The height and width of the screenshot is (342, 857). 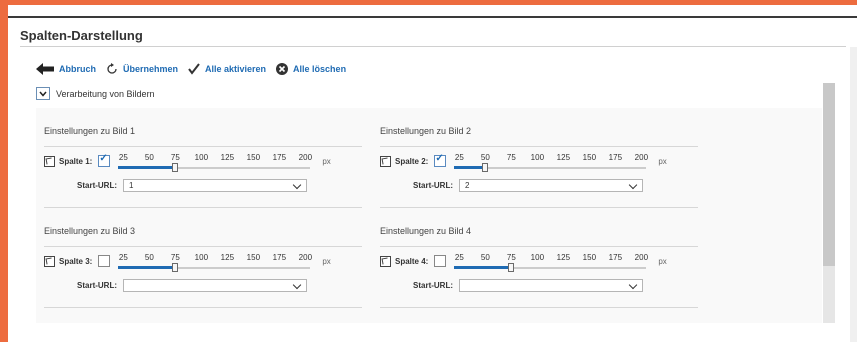 I want to click on page-title: Spalten-Darstellung, so click(x=81, y=35).